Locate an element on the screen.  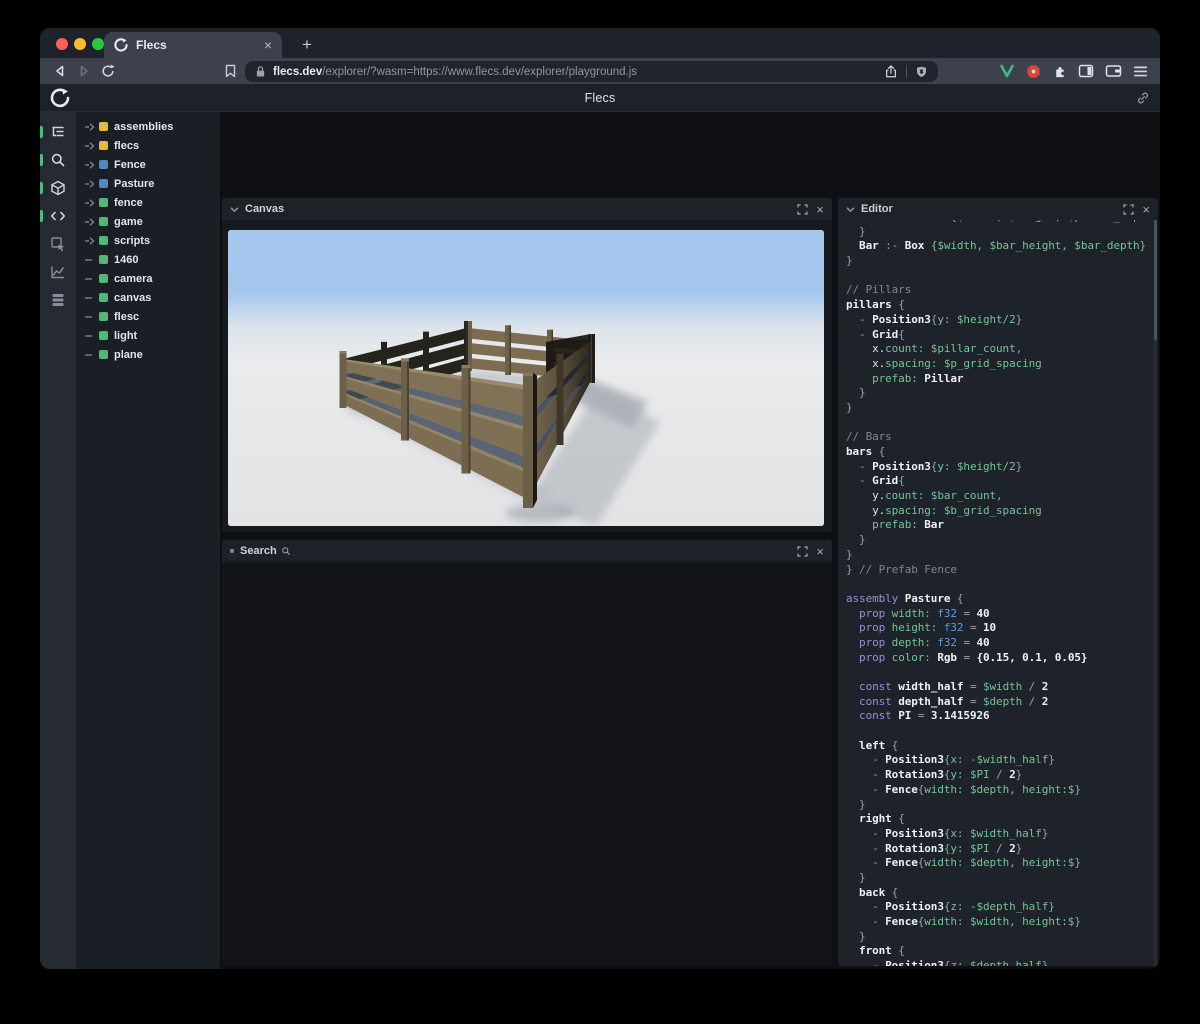
collapsed-indicator-icon is located at coordinates (232, 551).